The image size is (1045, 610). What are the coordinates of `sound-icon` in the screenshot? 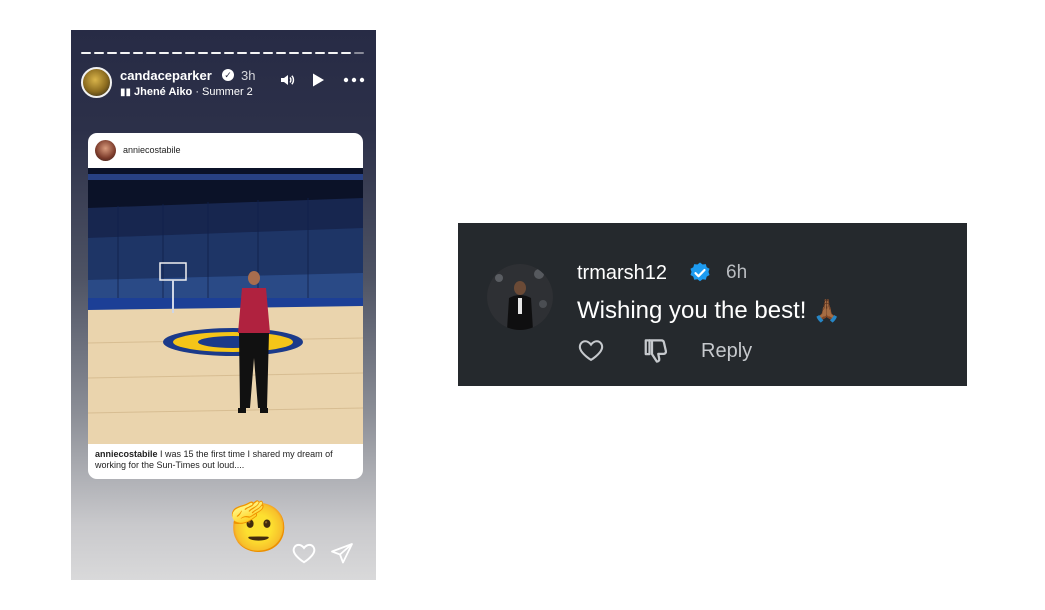 It's located at (287, 82).